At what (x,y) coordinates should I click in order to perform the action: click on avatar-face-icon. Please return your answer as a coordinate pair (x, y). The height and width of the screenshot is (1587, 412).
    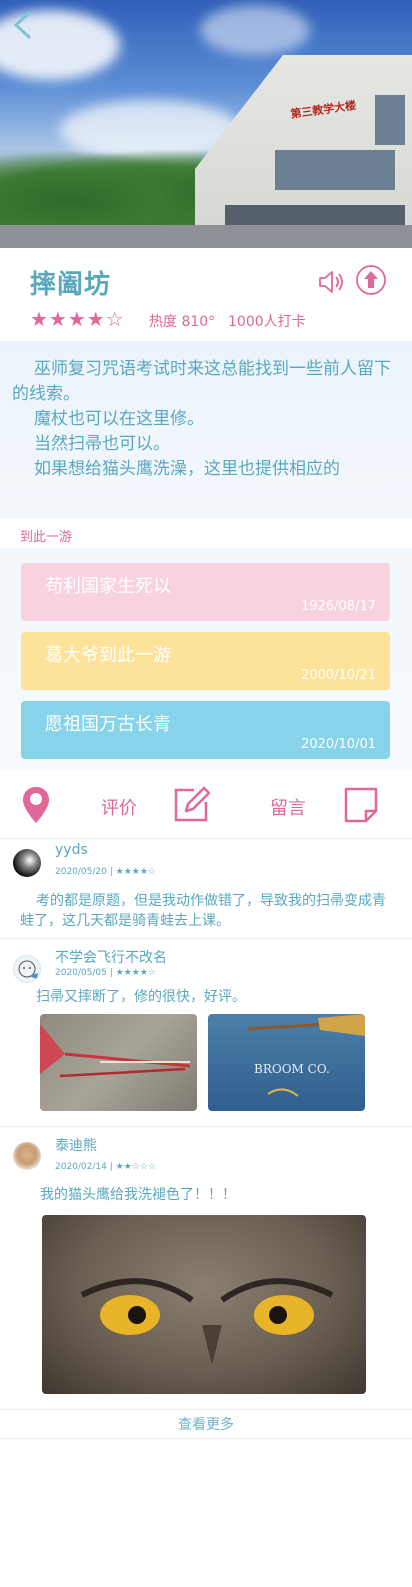
    Looking at the image, I should click on (28, 969).